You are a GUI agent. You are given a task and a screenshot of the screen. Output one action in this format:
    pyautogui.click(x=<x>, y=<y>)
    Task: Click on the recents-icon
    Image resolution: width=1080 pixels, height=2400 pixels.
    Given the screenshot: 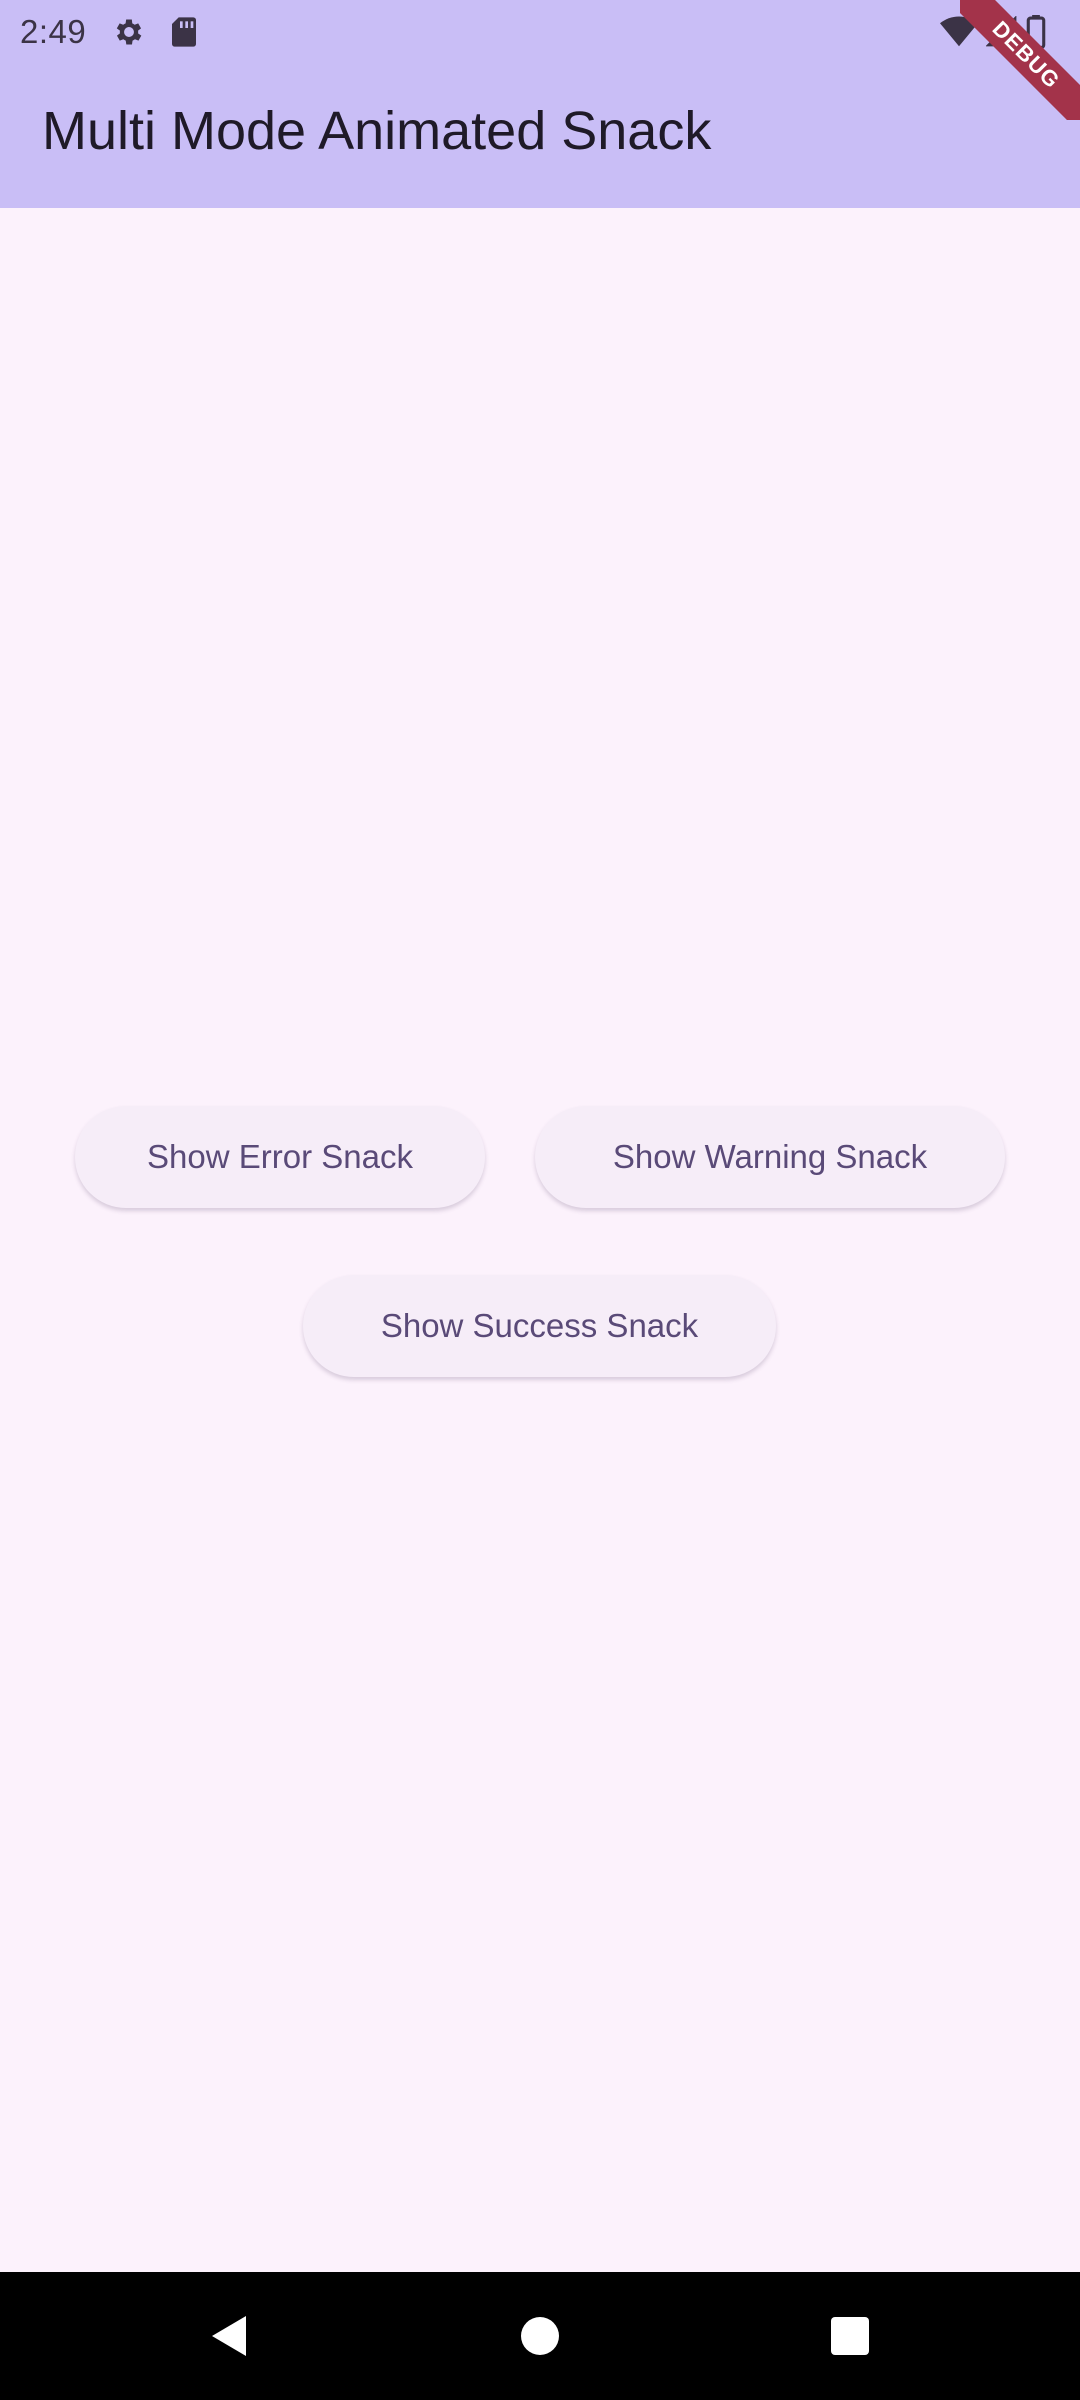 What is the action you would take?
    pyautogui.click(x=850, y=2336)
    